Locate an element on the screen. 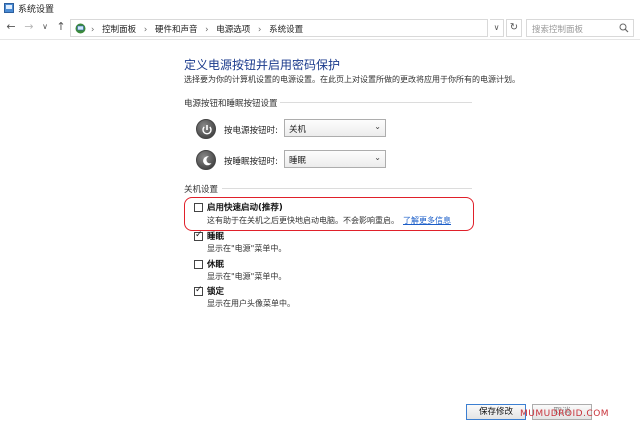 Image resolution: width=640 pixels, height=427 pixels. footer: 保存修改 取消 MUMUDROID.COM is located at coordinates (320, 413).